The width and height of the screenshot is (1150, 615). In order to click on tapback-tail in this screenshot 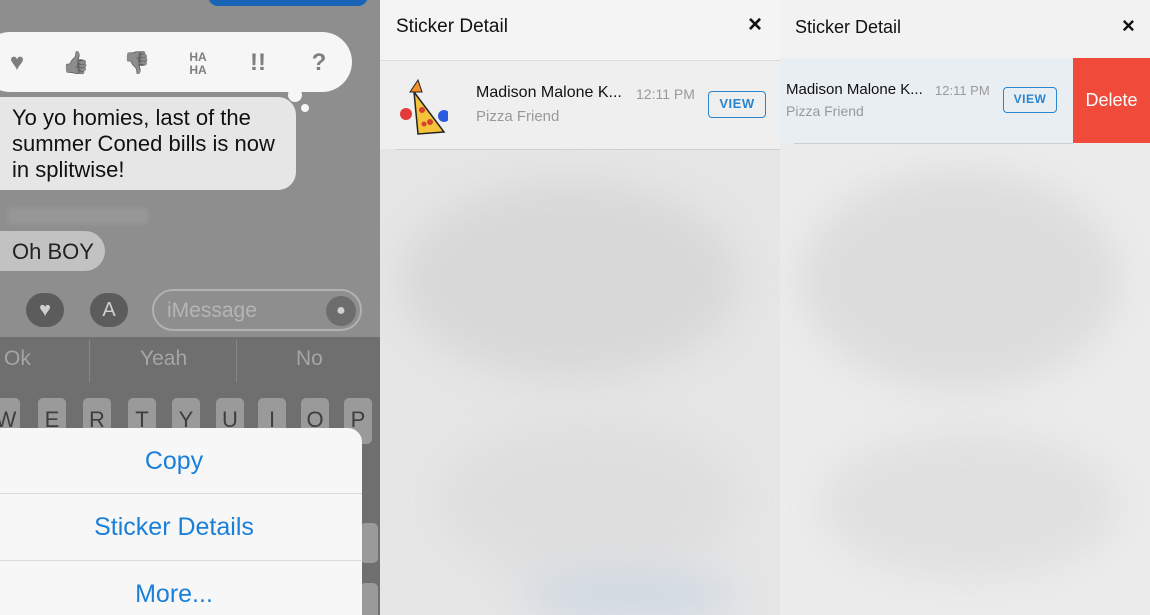, I will do `click(295, 95)`.